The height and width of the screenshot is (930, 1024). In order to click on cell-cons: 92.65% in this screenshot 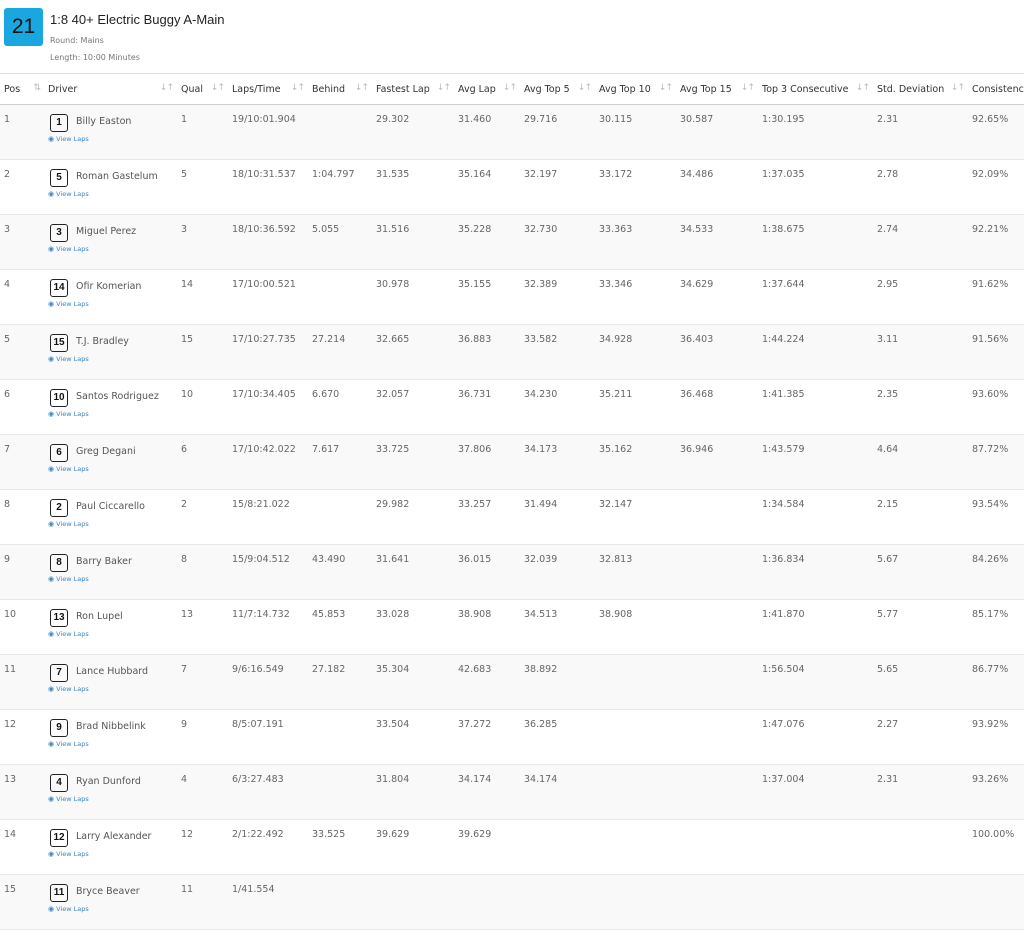, I will do `click(996, 132)`.